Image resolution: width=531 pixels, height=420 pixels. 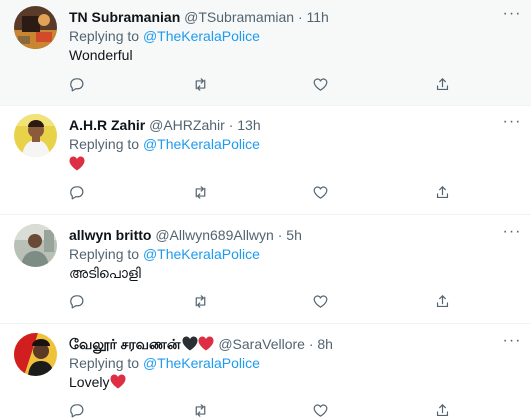 I want to click on tweet-header: TN Subramanian @TSubramamian · 11h, so click(x=199, y=17).